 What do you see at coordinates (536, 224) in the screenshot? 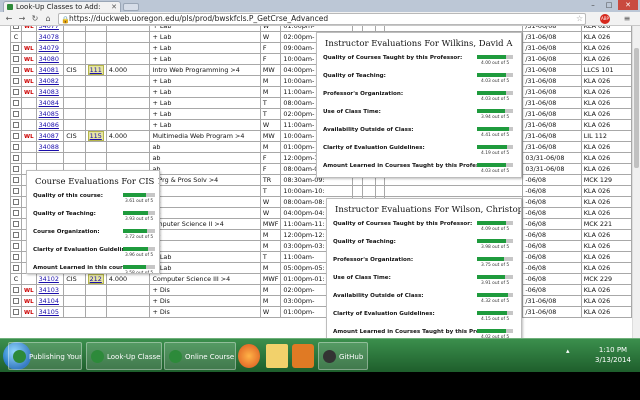
I see `cell-text: -06/08` at bounding box center [536, 224].